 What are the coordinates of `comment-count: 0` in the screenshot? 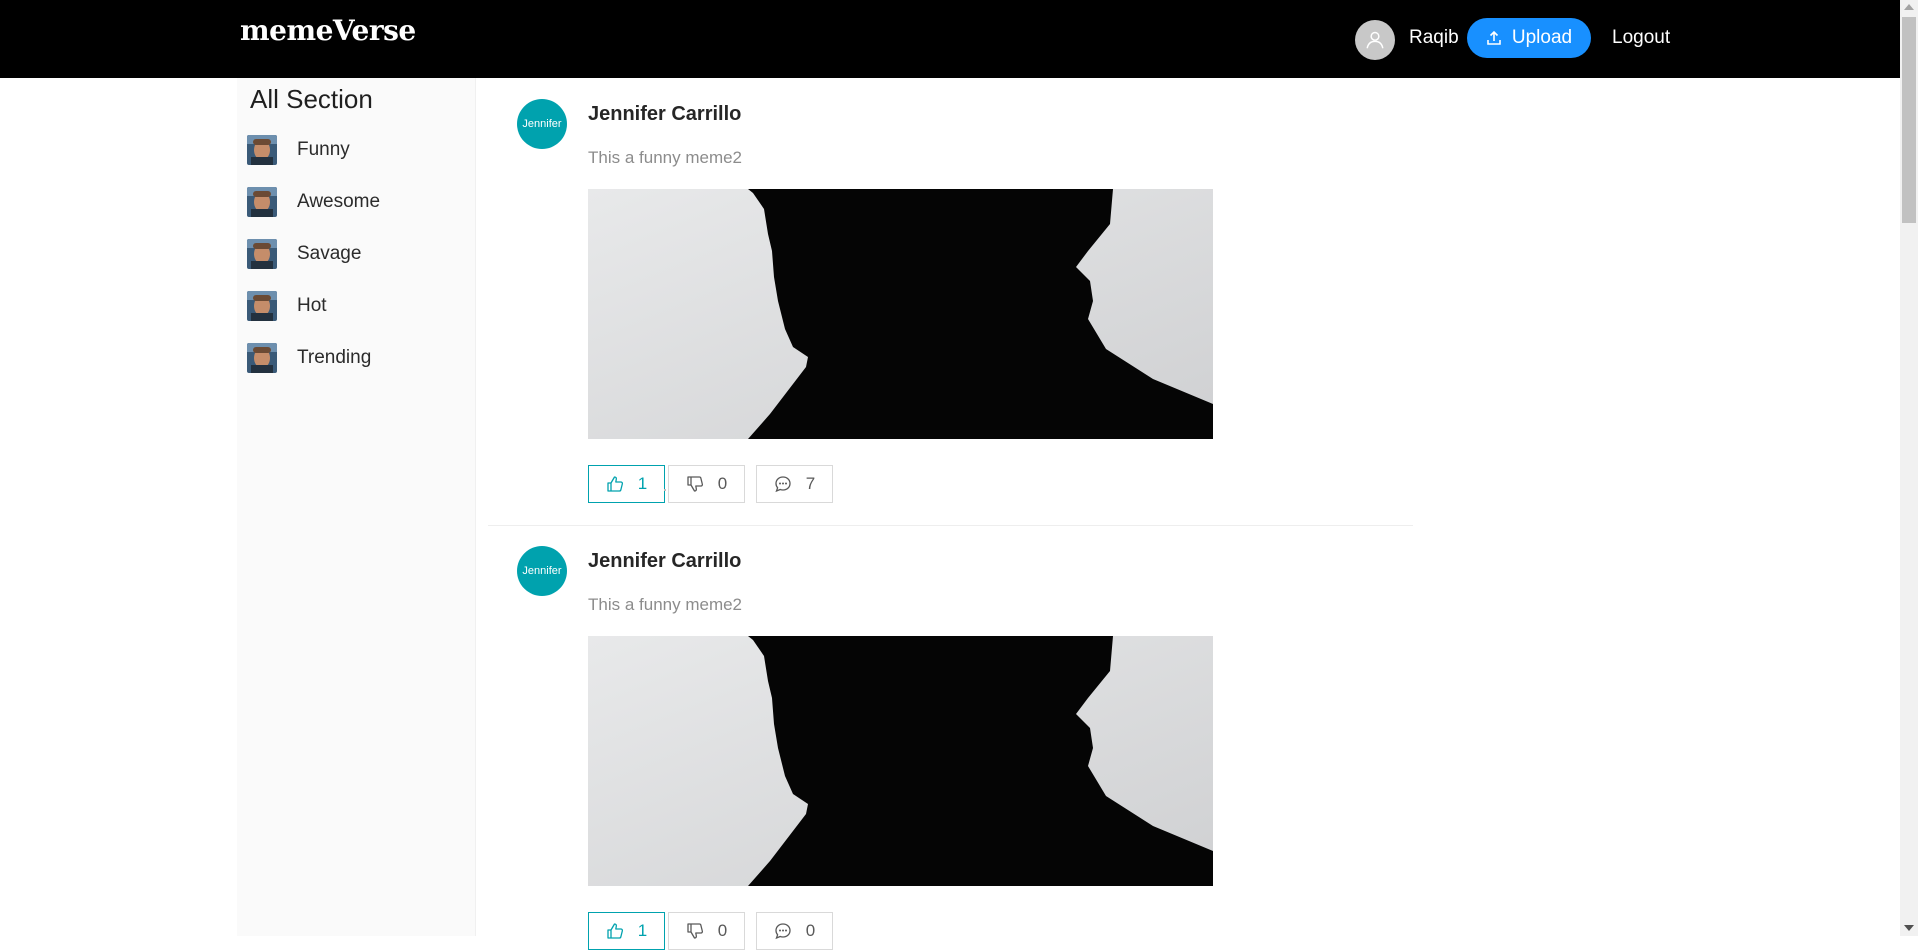 It's located at (810, 930).